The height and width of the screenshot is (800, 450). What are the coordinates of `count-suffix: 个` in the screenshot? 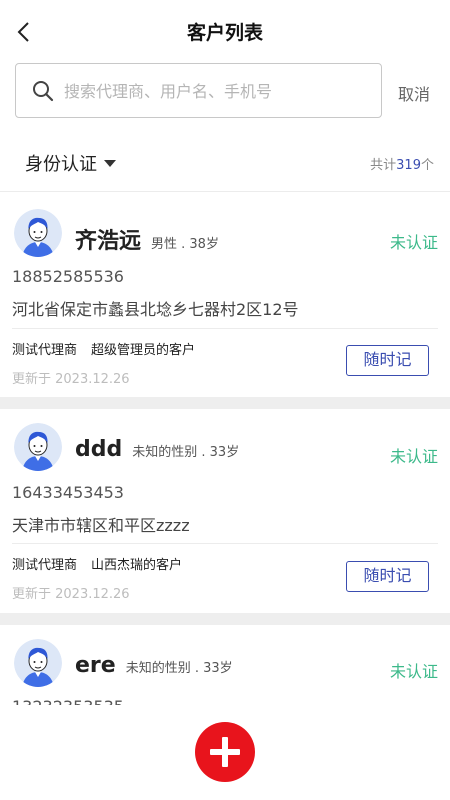 It's located at (427, 165).